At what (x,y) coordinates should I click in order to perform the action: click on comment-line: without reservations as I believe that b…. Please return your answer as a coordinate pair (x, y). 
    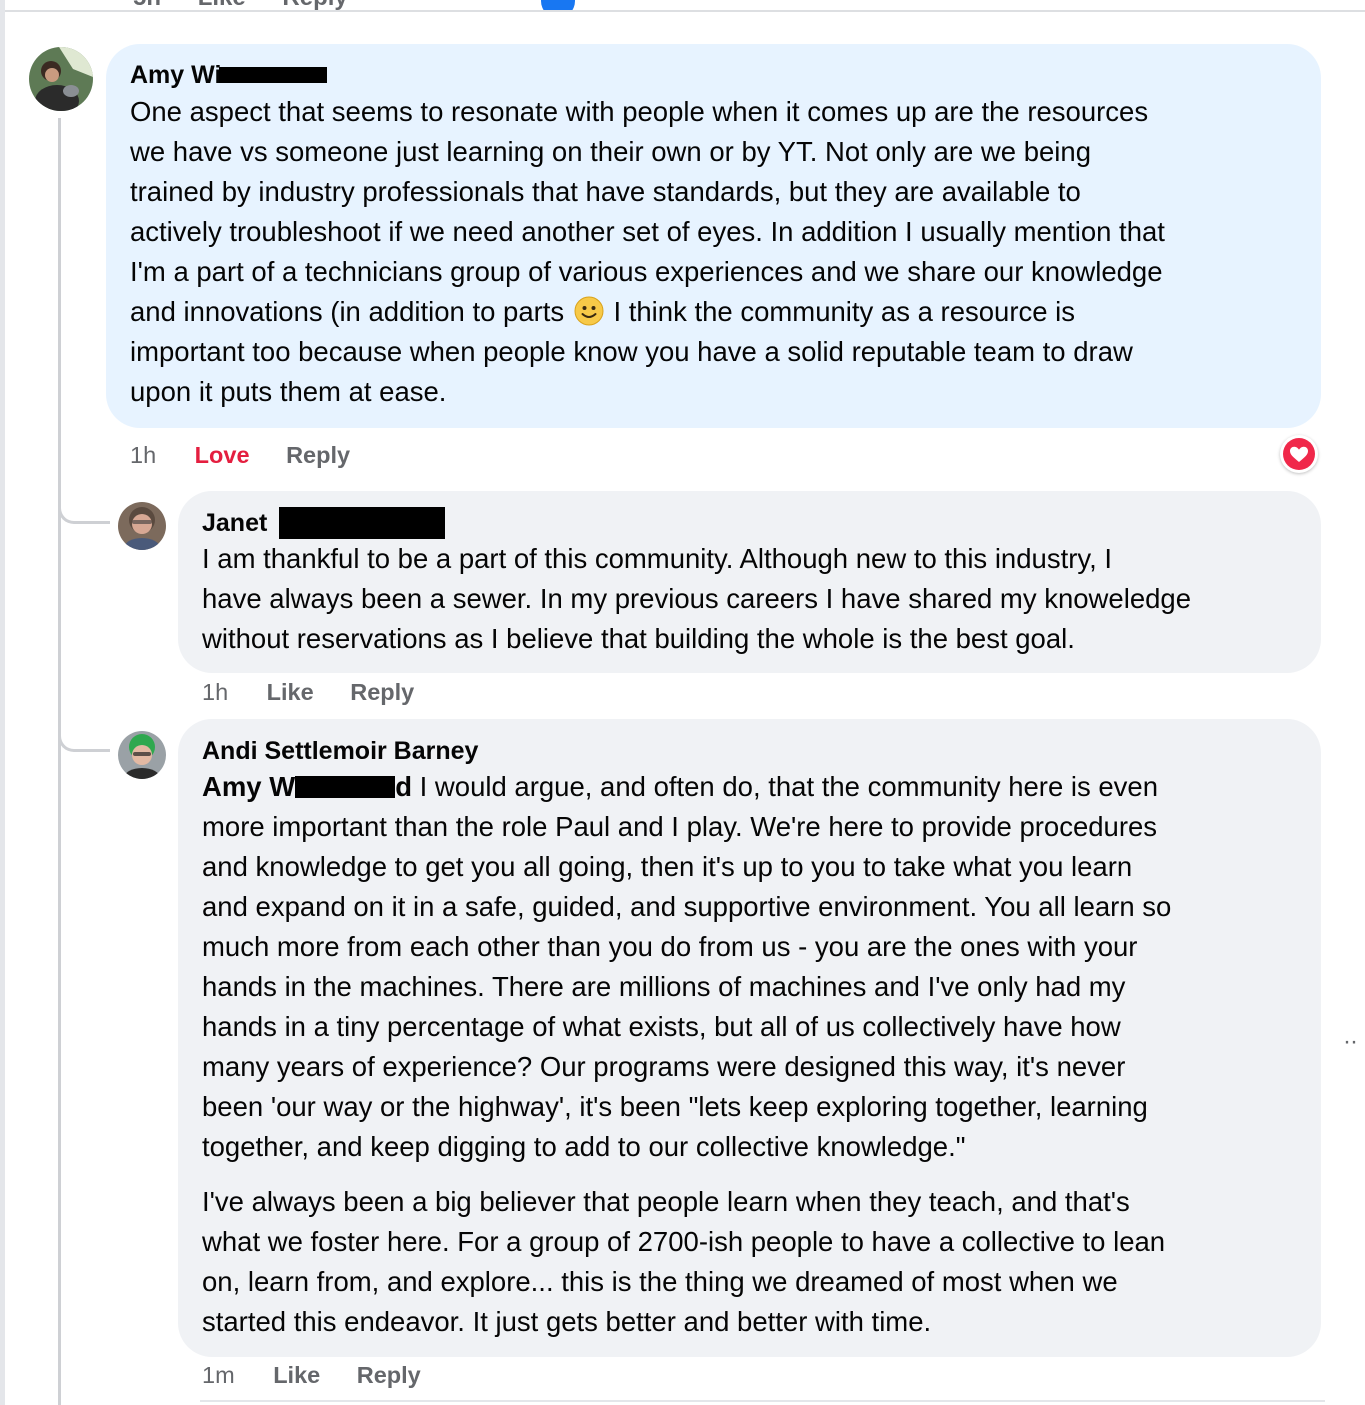
    Looking at the image, I should click on (638, 638).